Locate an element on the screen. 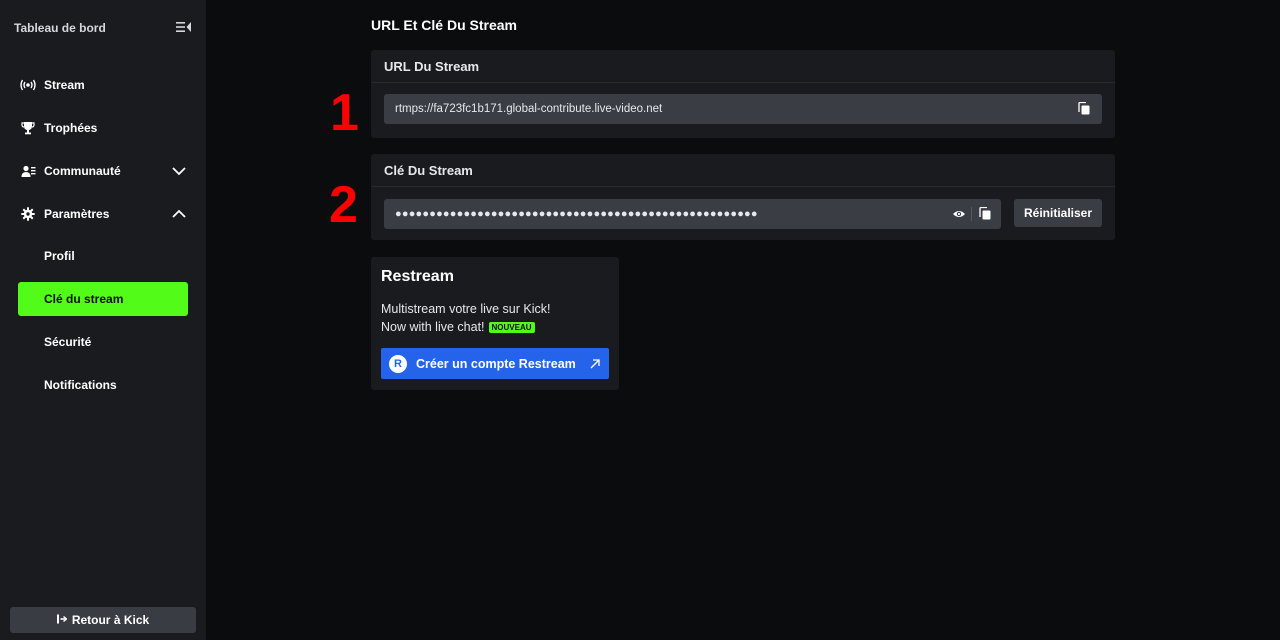 The width and height of the screenshot is (1280, 640). sidebar-item-label: Stream is located at coordinates (64, 85).